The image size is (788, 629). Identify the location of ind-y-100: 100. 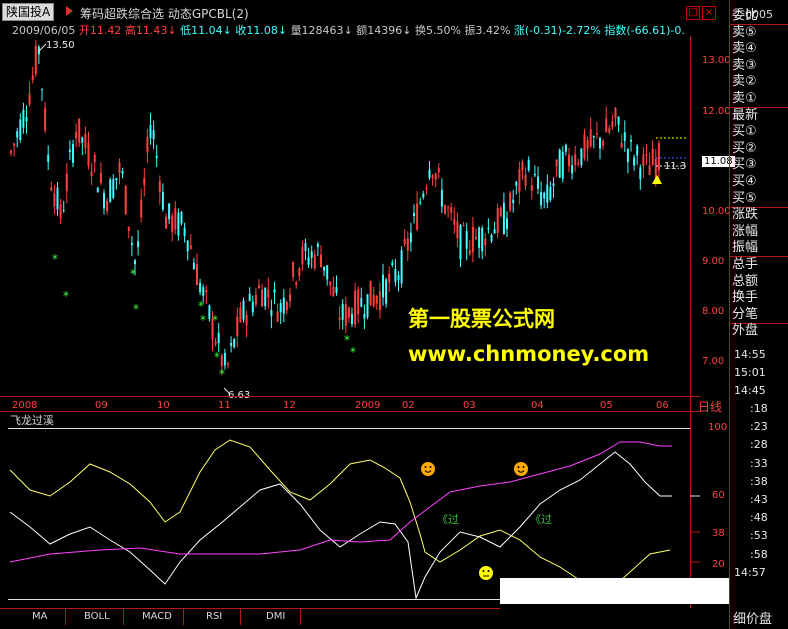
(718, 427).